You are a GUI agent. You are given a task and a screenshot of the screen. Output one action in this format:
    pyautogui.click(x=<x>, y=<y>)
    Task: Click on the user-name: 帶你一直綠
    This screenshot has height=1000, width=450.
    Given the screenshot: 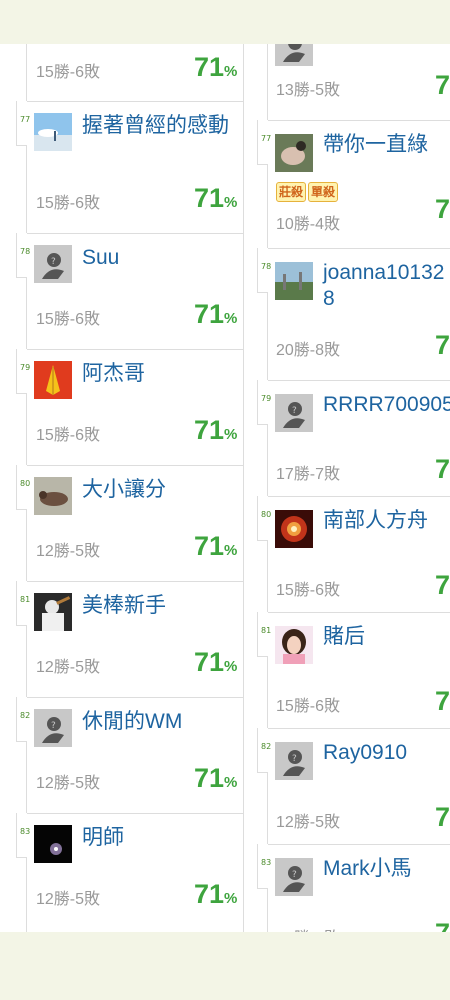 What is the action you would take?
    pyautogui.click(x=375, y=145)
    